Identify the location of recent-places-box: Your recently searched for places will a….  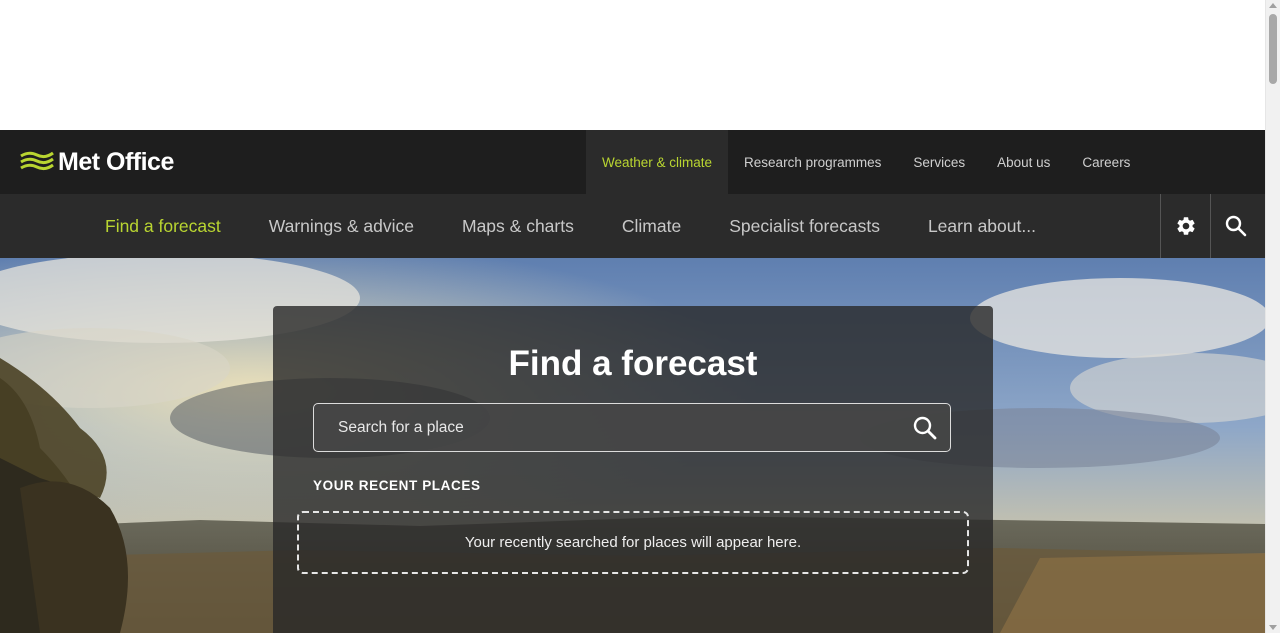
(633, 542).